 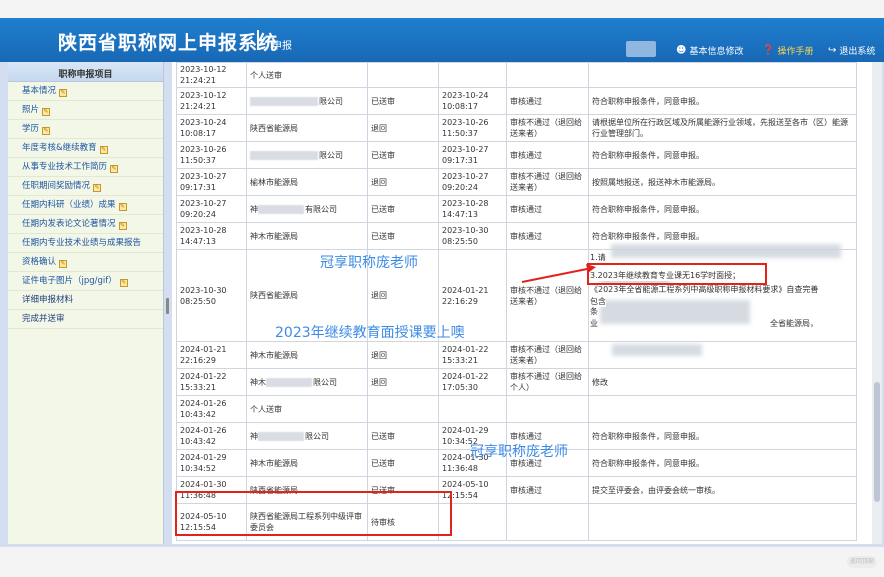 What do you see at coordinates (258, 382) in the screenshot?
I see `org-prefix: 神木` at bounding box center [258, 382].